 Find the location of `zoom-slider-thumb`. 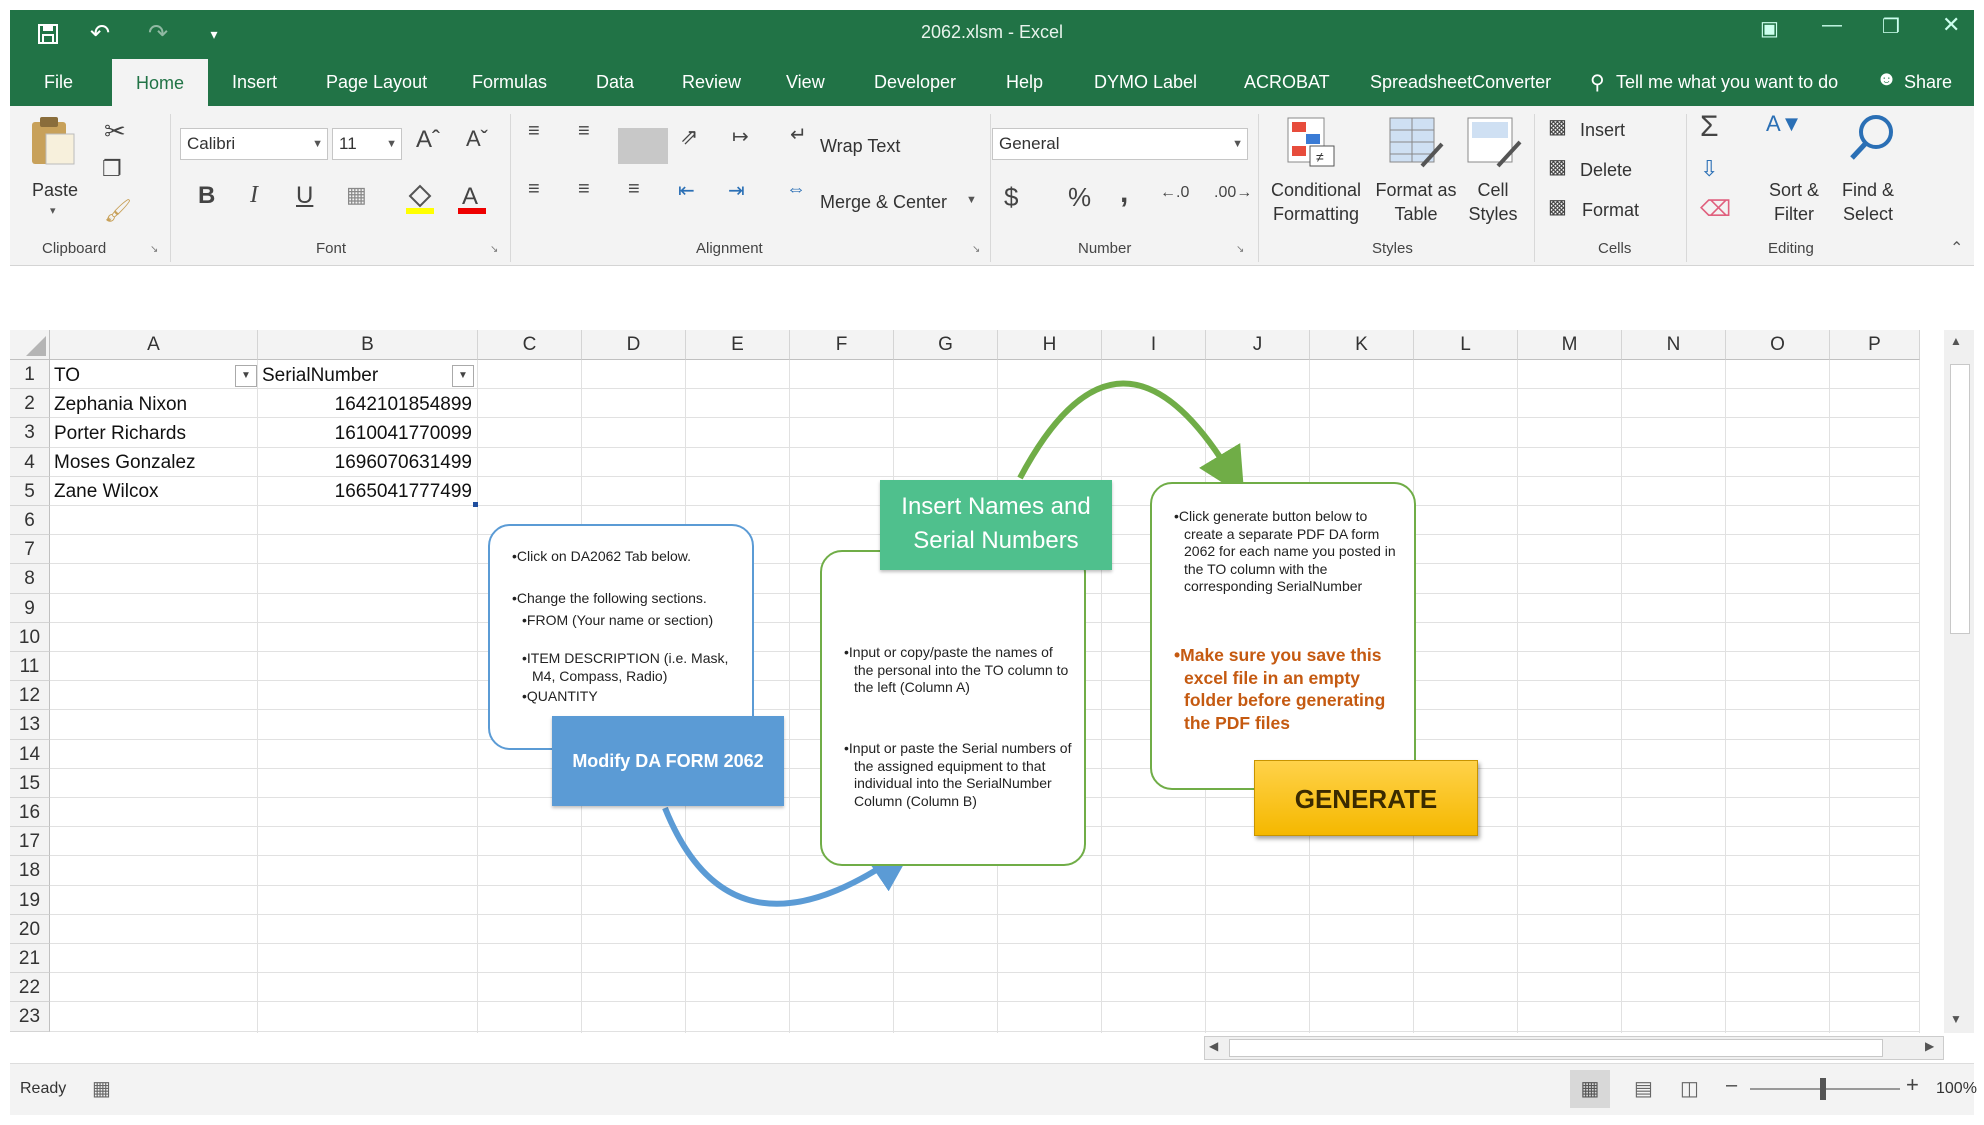

zoom-slider-thumb is located at coordinates (1823, 1089).